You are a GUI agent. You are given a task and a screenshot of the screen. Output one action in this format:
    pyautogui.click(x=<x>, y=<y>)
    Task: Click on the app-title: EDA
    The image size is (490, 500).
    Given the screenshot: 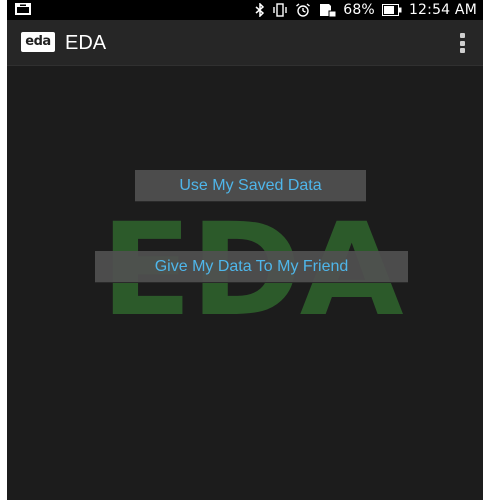 What is the action you would take?
    pyautogui.click(x=86, y=43)
    